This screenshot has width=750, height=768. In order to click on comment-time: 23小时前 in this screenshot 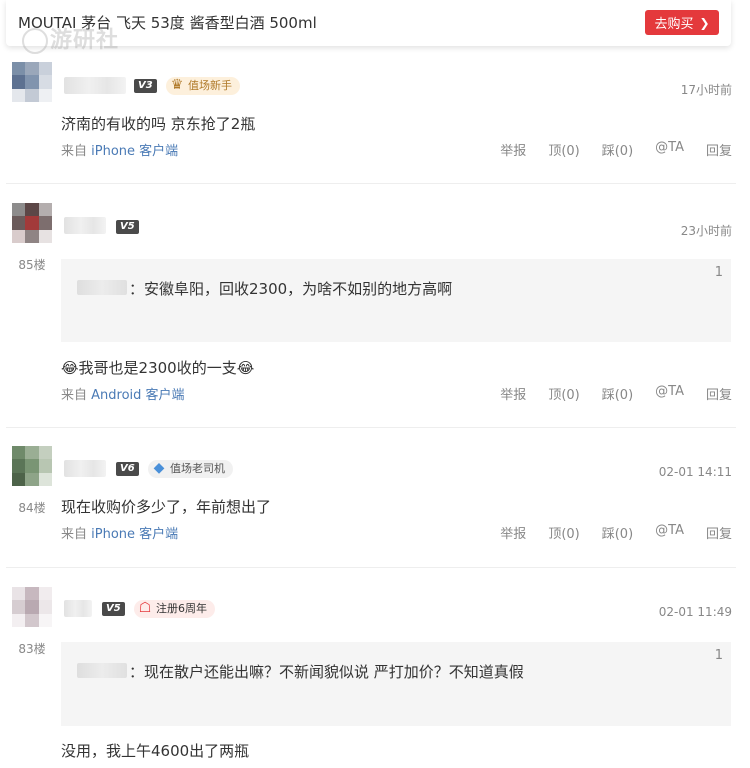, I will do `click(706, 231)`.